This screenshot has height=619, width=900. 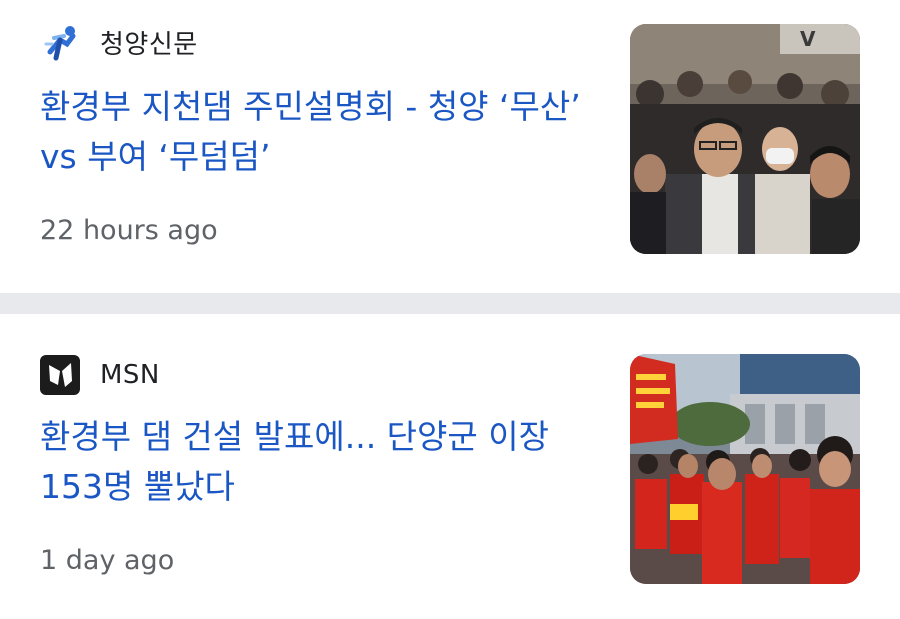 What do you see at coordinates (60, 42) in the screenshot?
I see `runner-logo-icon` at bounding box center [60, 42].